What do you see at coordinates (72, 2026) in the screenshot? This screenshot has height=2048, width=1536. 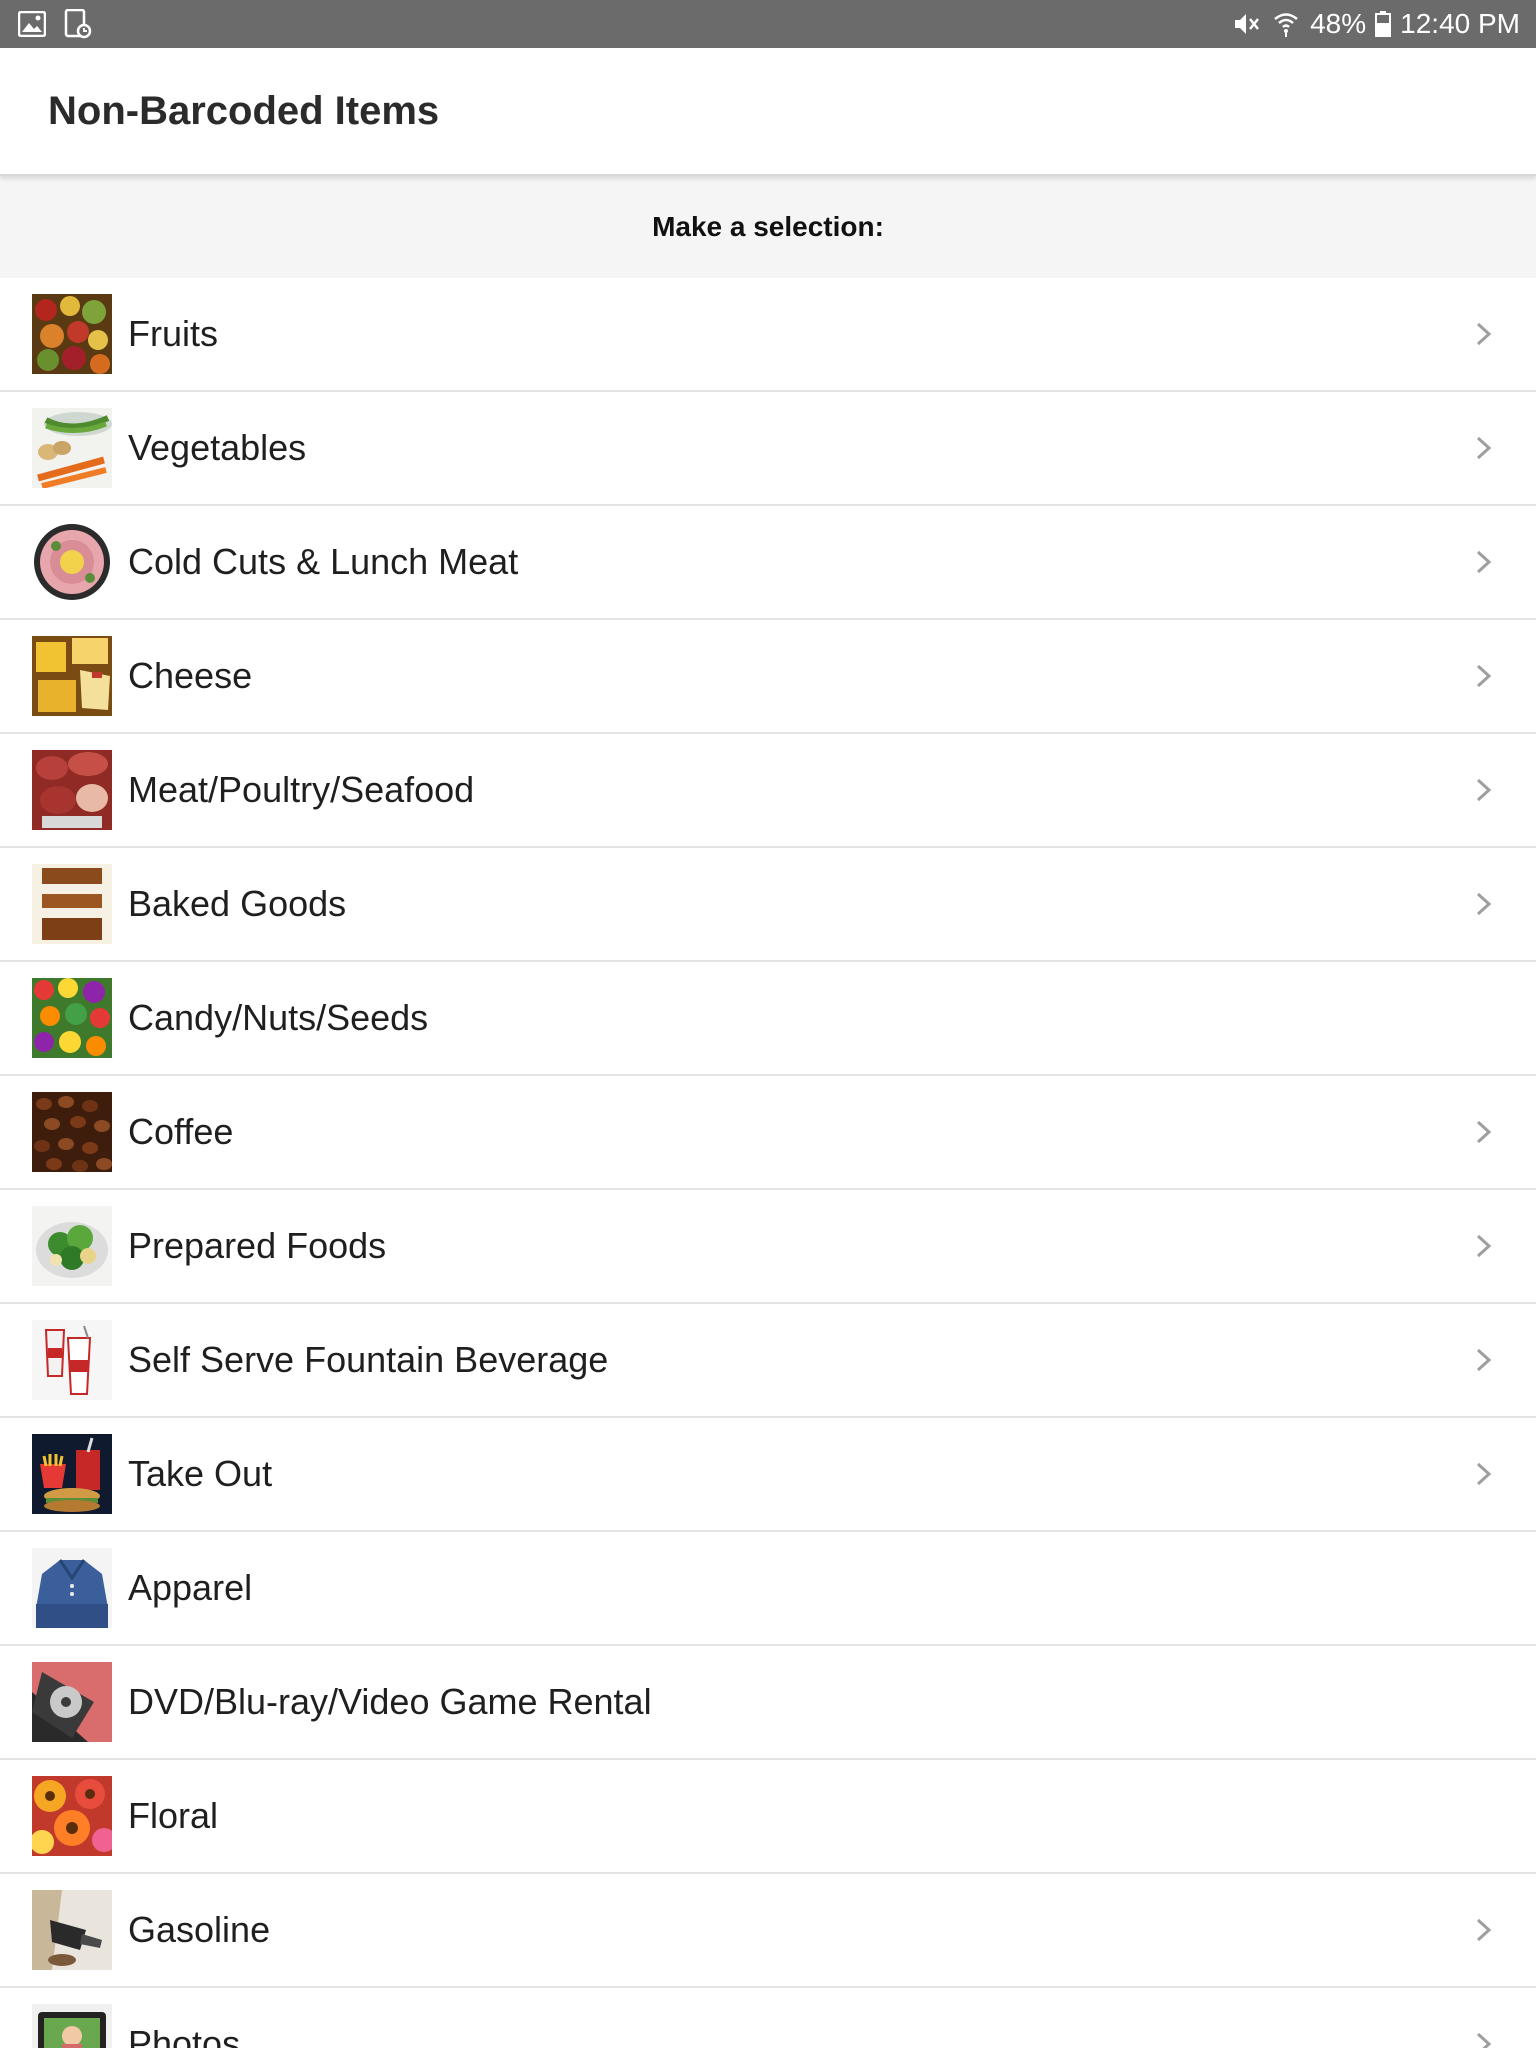 I see `photos-thumbnail` at bounding box center [72, 2026].